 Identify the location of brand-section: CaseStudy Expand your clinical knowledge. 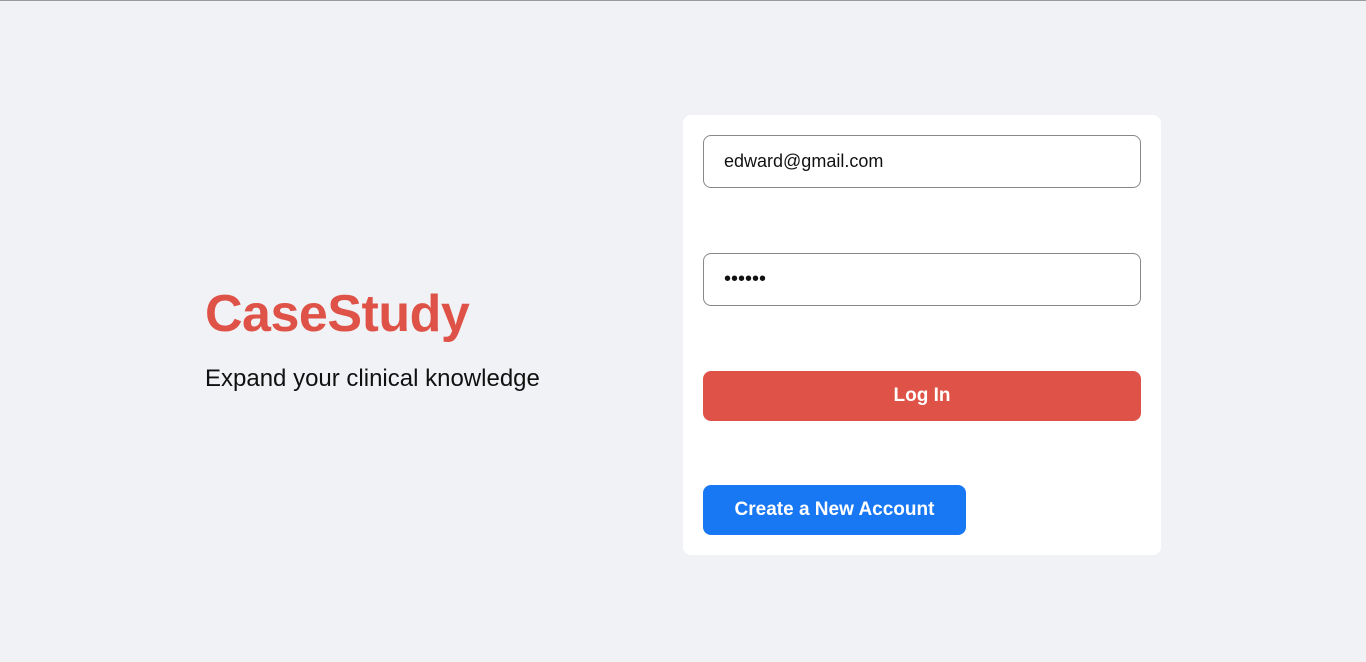
(372, 338).